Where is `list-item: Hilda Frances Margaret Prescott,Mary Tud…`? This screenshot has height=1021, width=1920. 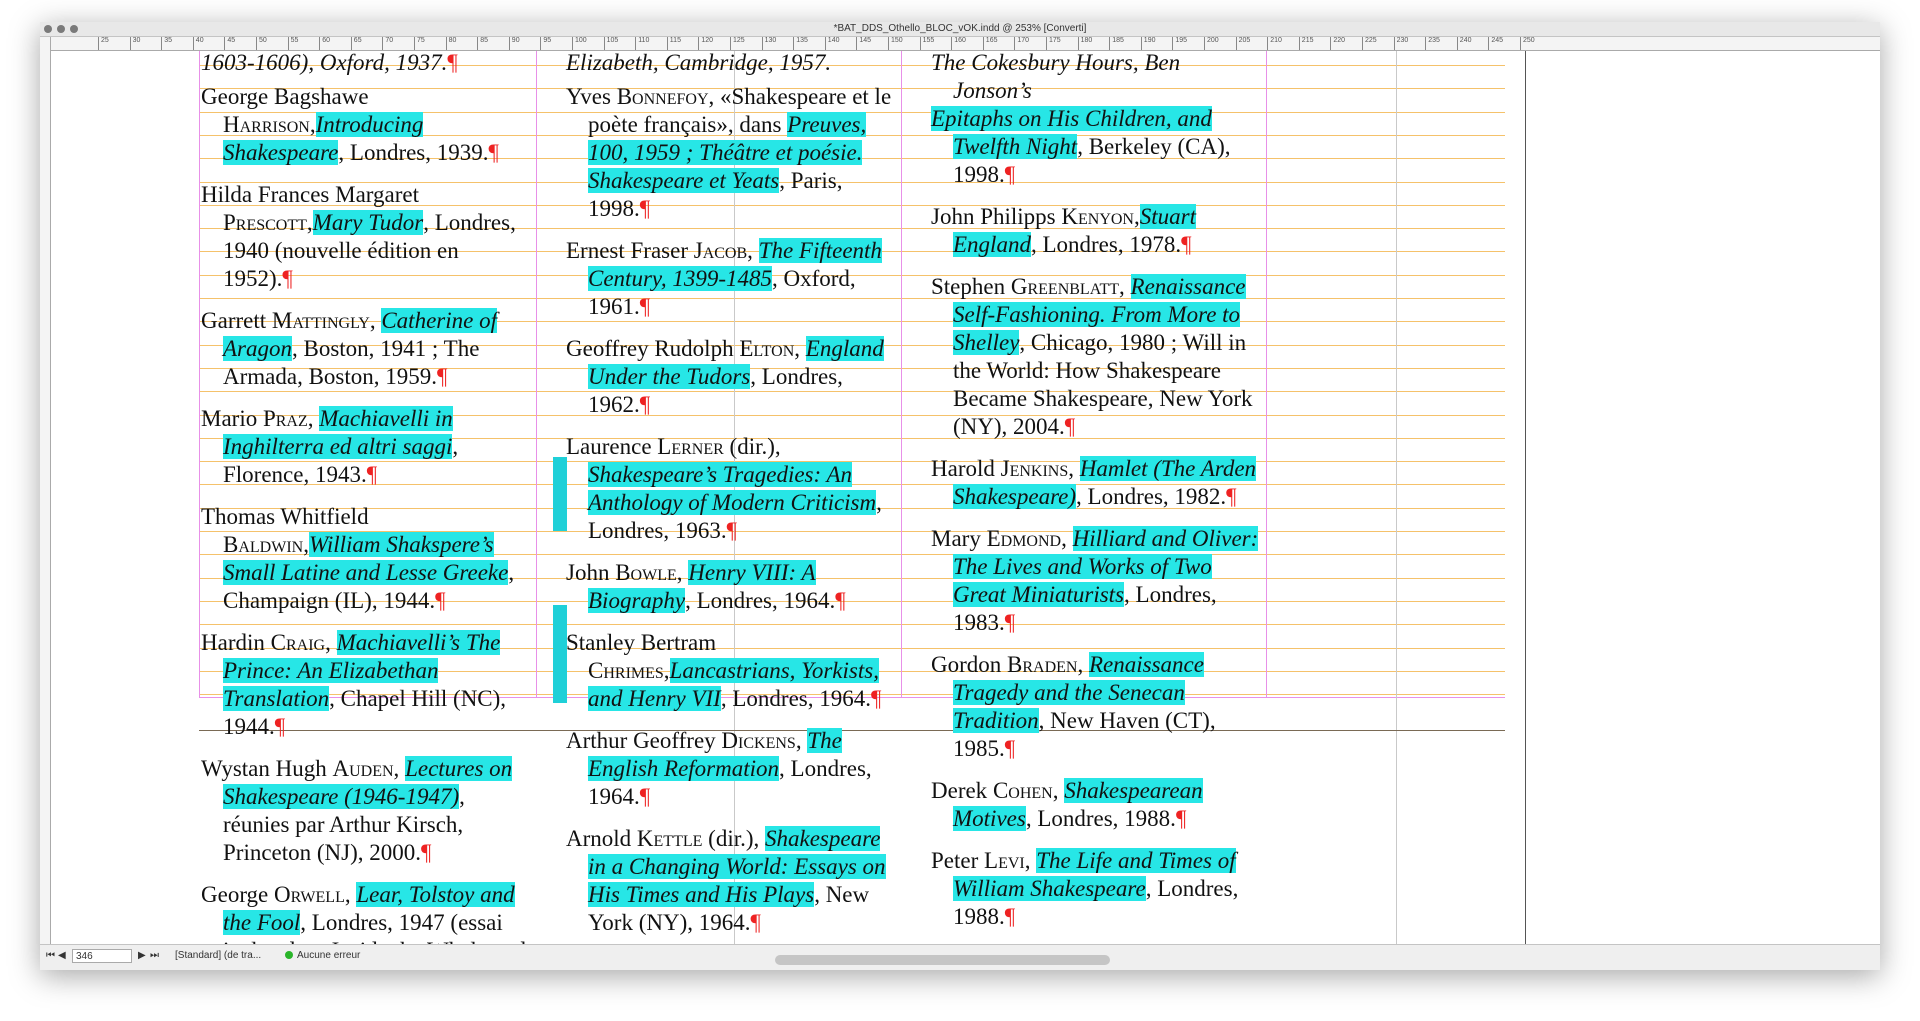
list-item: Hilda Frances Margaret Prescott,Mary Tud… is located at coordinates (358, 236).